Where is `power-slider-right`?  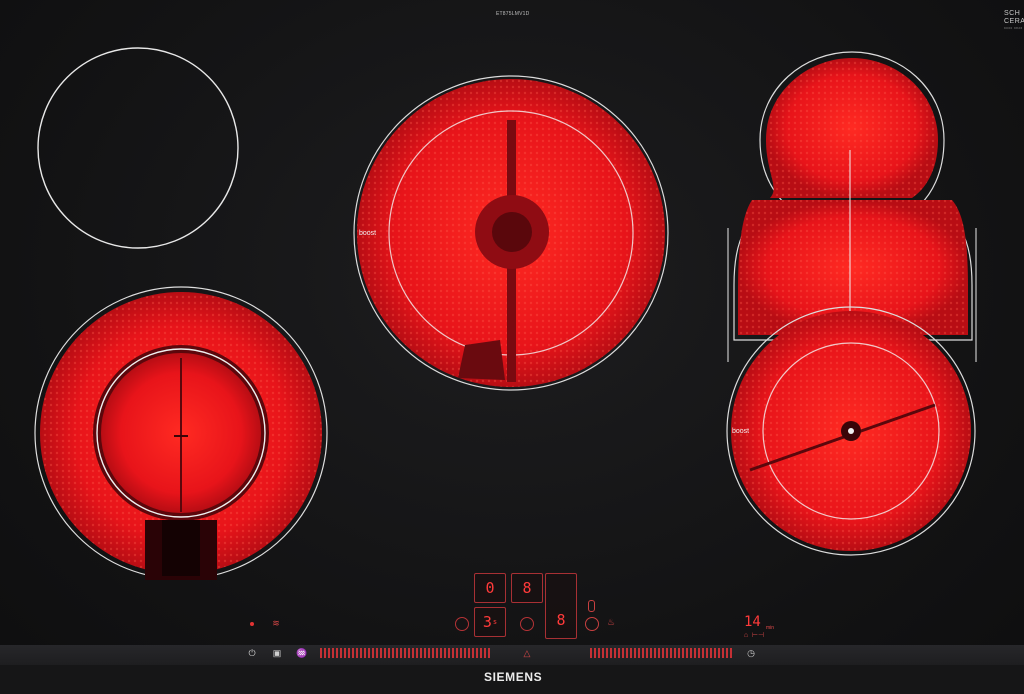 power-slider-right is located at coordinates (661, 653).